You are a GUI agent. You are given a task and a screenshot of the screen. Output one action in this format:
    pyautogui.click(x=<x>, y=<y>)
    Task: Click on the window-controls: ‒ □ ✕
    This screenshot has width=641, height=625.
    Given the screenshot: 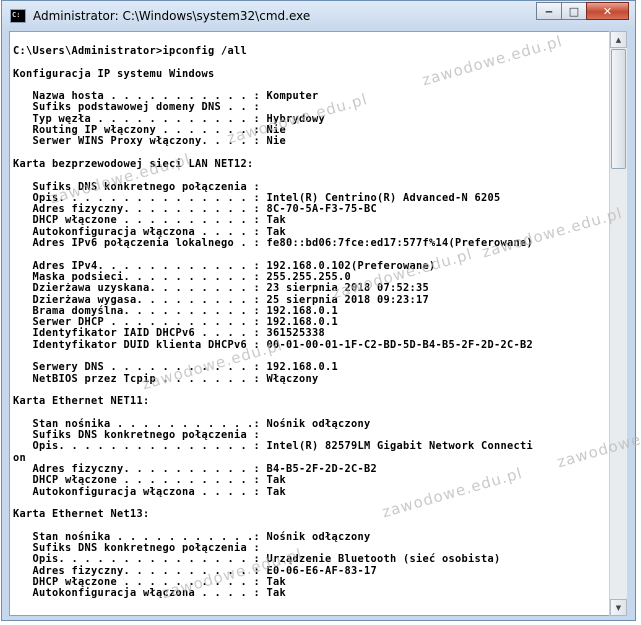 What is the action you would take?
    pyautogui.click(x=582, y=11)
    